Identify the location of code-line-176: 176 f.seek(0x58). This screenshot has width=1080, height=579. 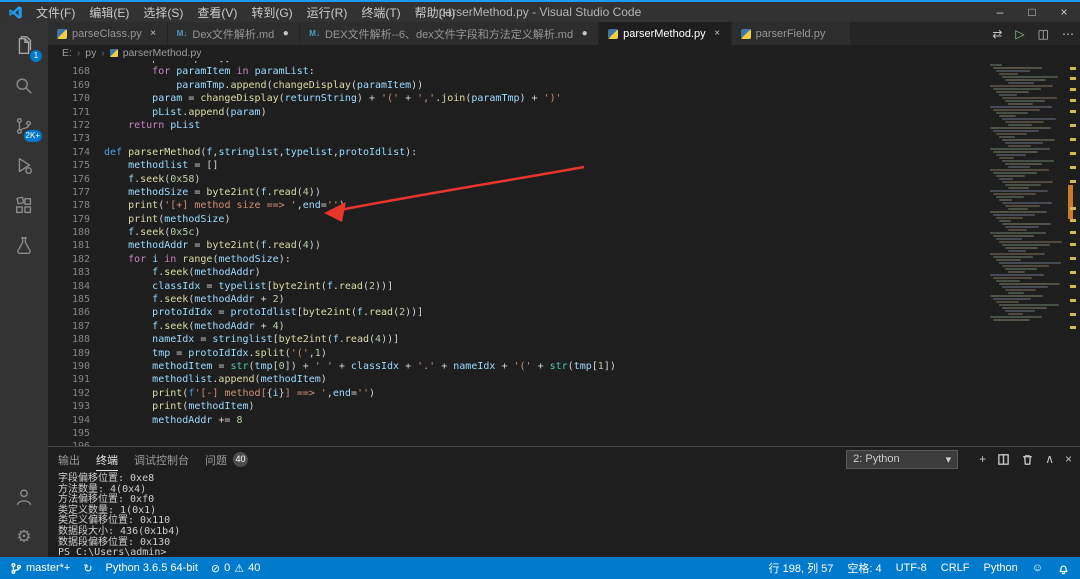
(564, 179).